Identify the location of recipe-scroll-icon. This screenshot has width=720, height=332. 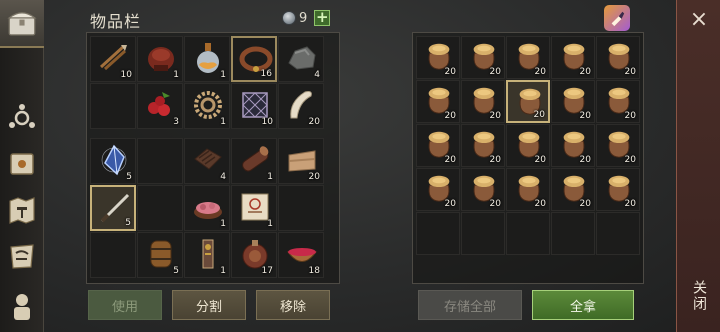
(22, 256).